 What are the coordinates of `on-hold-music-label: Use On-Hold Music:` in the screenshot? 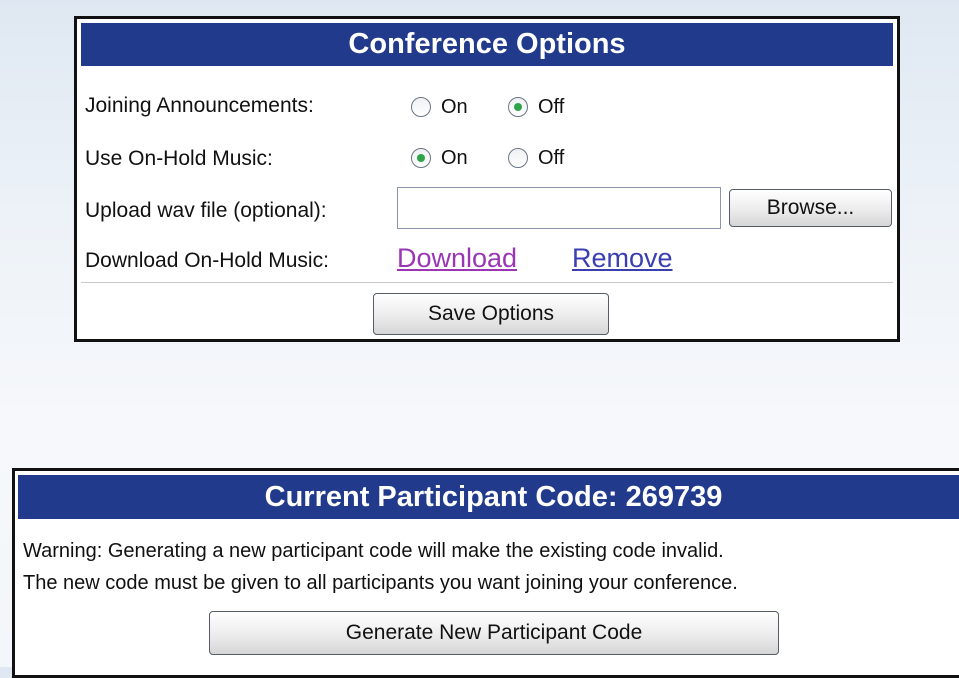 It's located at (179, 158).